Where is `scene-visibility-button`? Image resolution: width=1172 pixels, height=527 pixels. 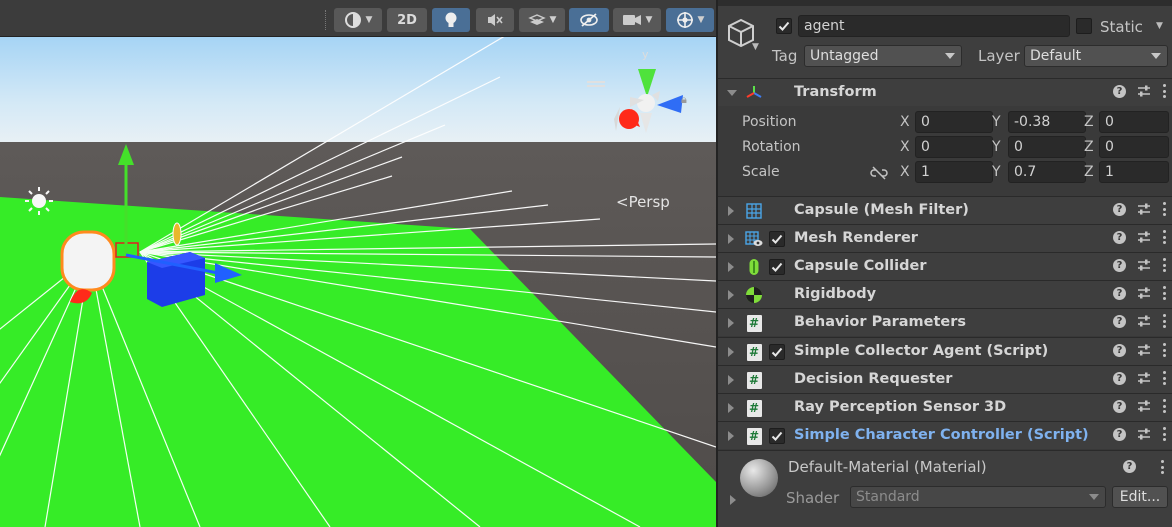 scene-visibility-button is located at coordinates (589, 20).